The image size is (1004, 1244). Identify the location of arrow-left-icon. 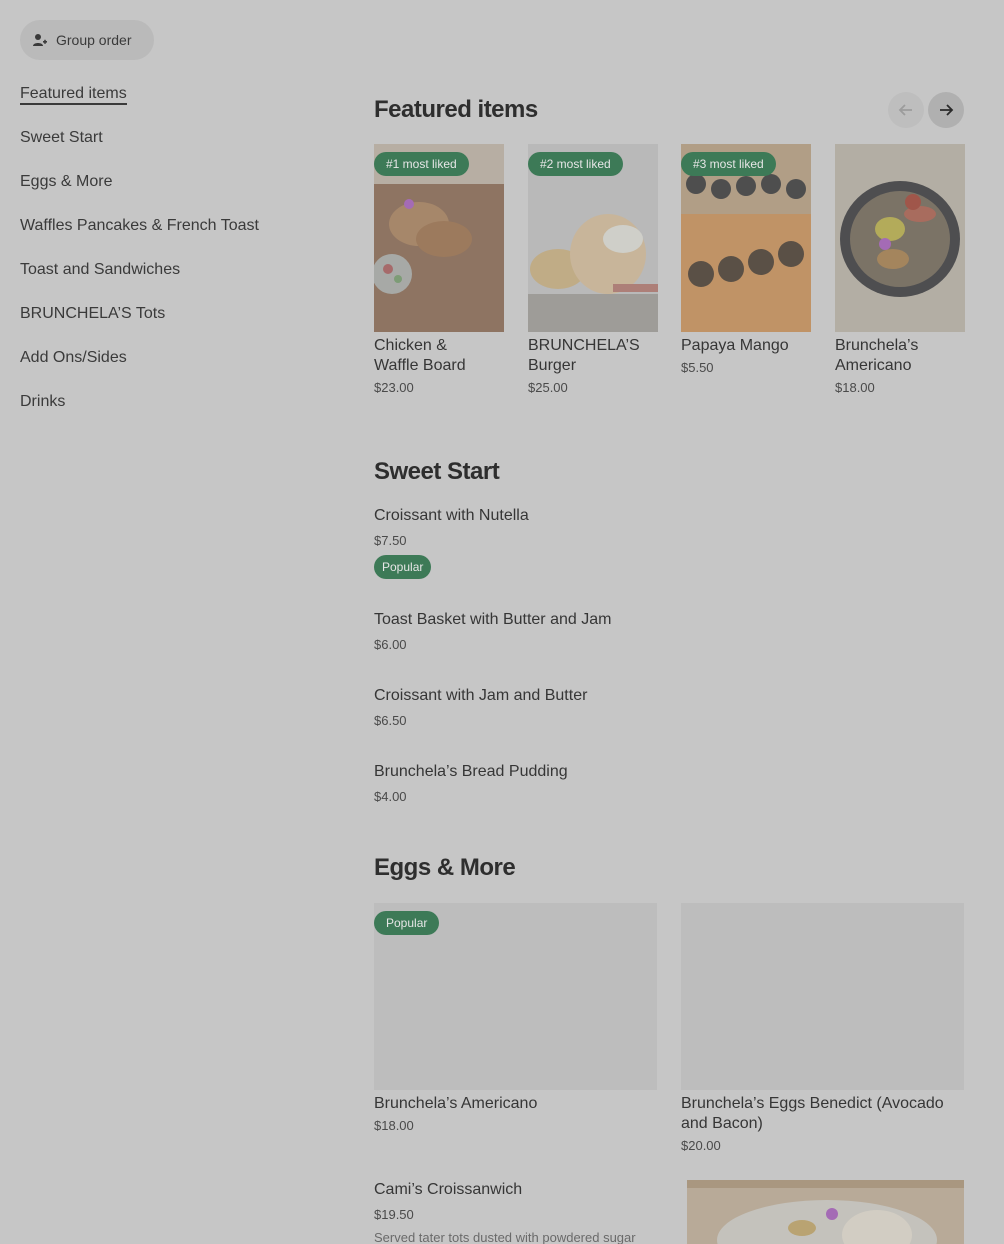
(905, 110).